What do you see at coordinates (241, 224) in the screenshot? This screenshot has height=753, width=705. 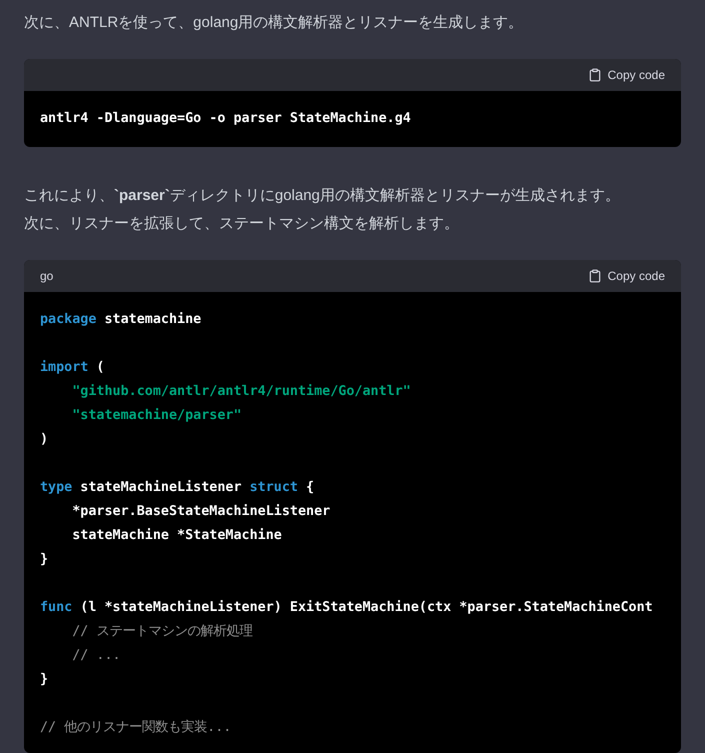 I see `text-line: 次に、リスナーを拡張して、ステートマシン構文を解析します。` at bounding box center [241, 224].